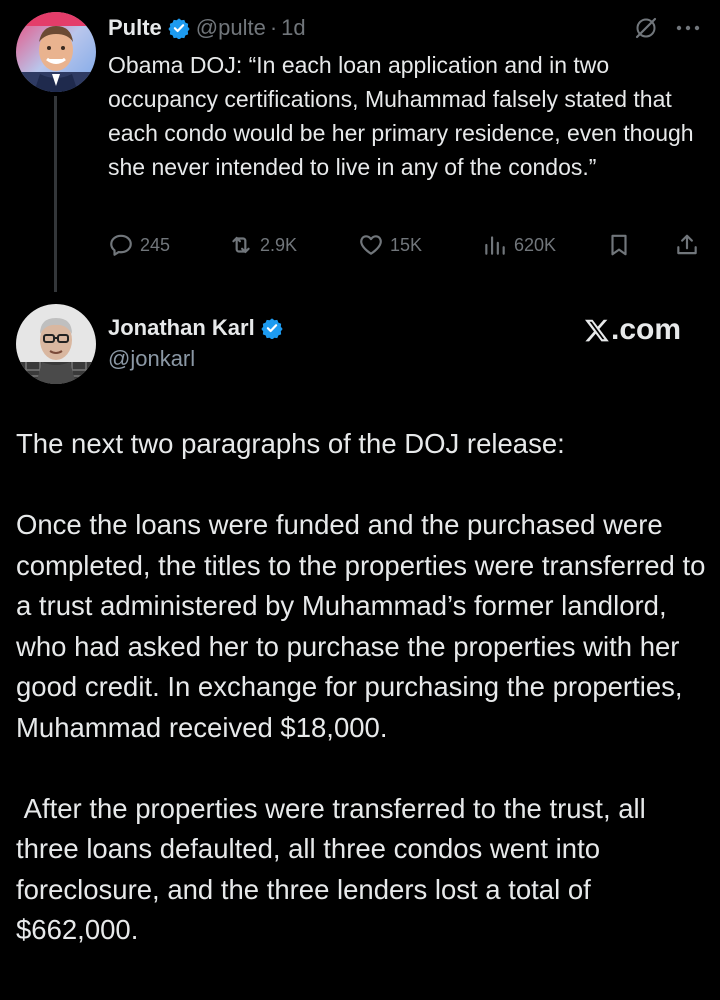  Describe the element at coordinates (687, 244) in the screenshot. I see `share-upload-icon` at that location.